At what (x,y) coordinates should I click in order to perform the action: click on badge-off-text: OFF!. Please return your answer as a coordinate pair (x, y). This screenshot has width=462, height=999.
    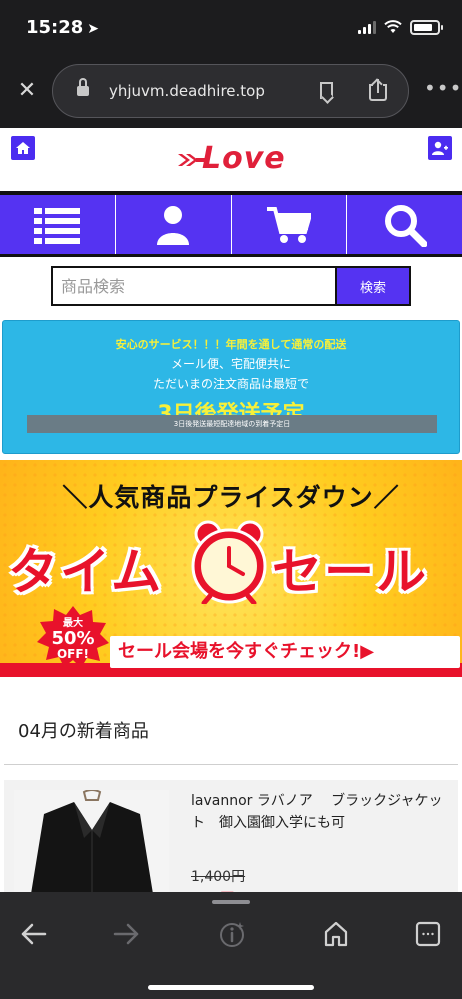
    Looking at the image, I should click on (73, 654).